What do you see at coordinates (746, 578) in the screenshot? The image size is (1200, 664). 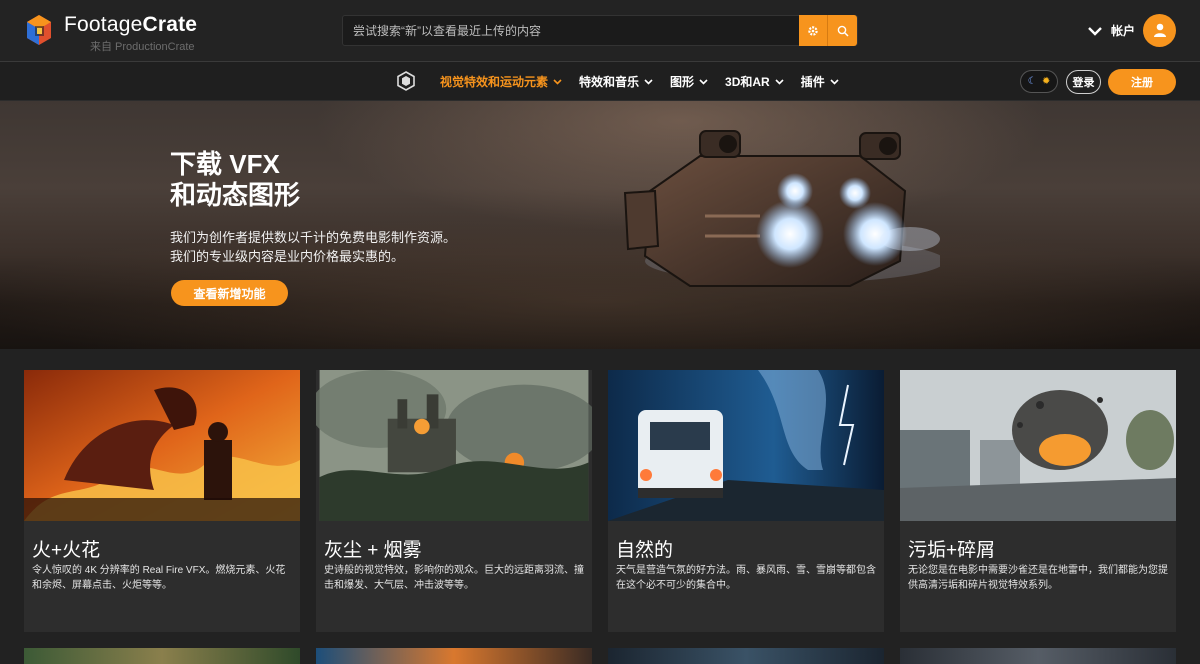 I see `card-description: 天气是营造气氛的好方法。雨、暴风雨、雪、雪崩等都包含在这个必不可少的集合中。` at bounding box center [746, 578].